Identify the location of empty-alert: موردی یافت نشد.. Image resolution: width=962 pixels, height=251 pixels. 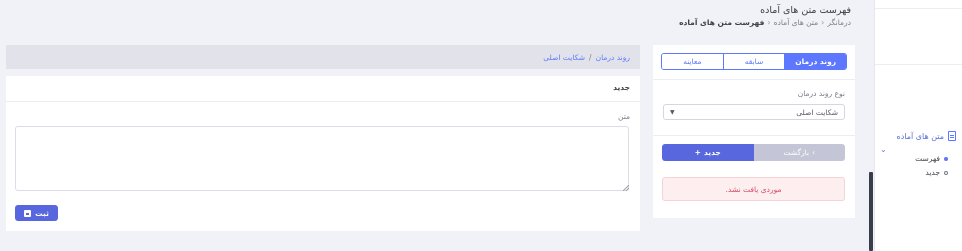
(753, 189).